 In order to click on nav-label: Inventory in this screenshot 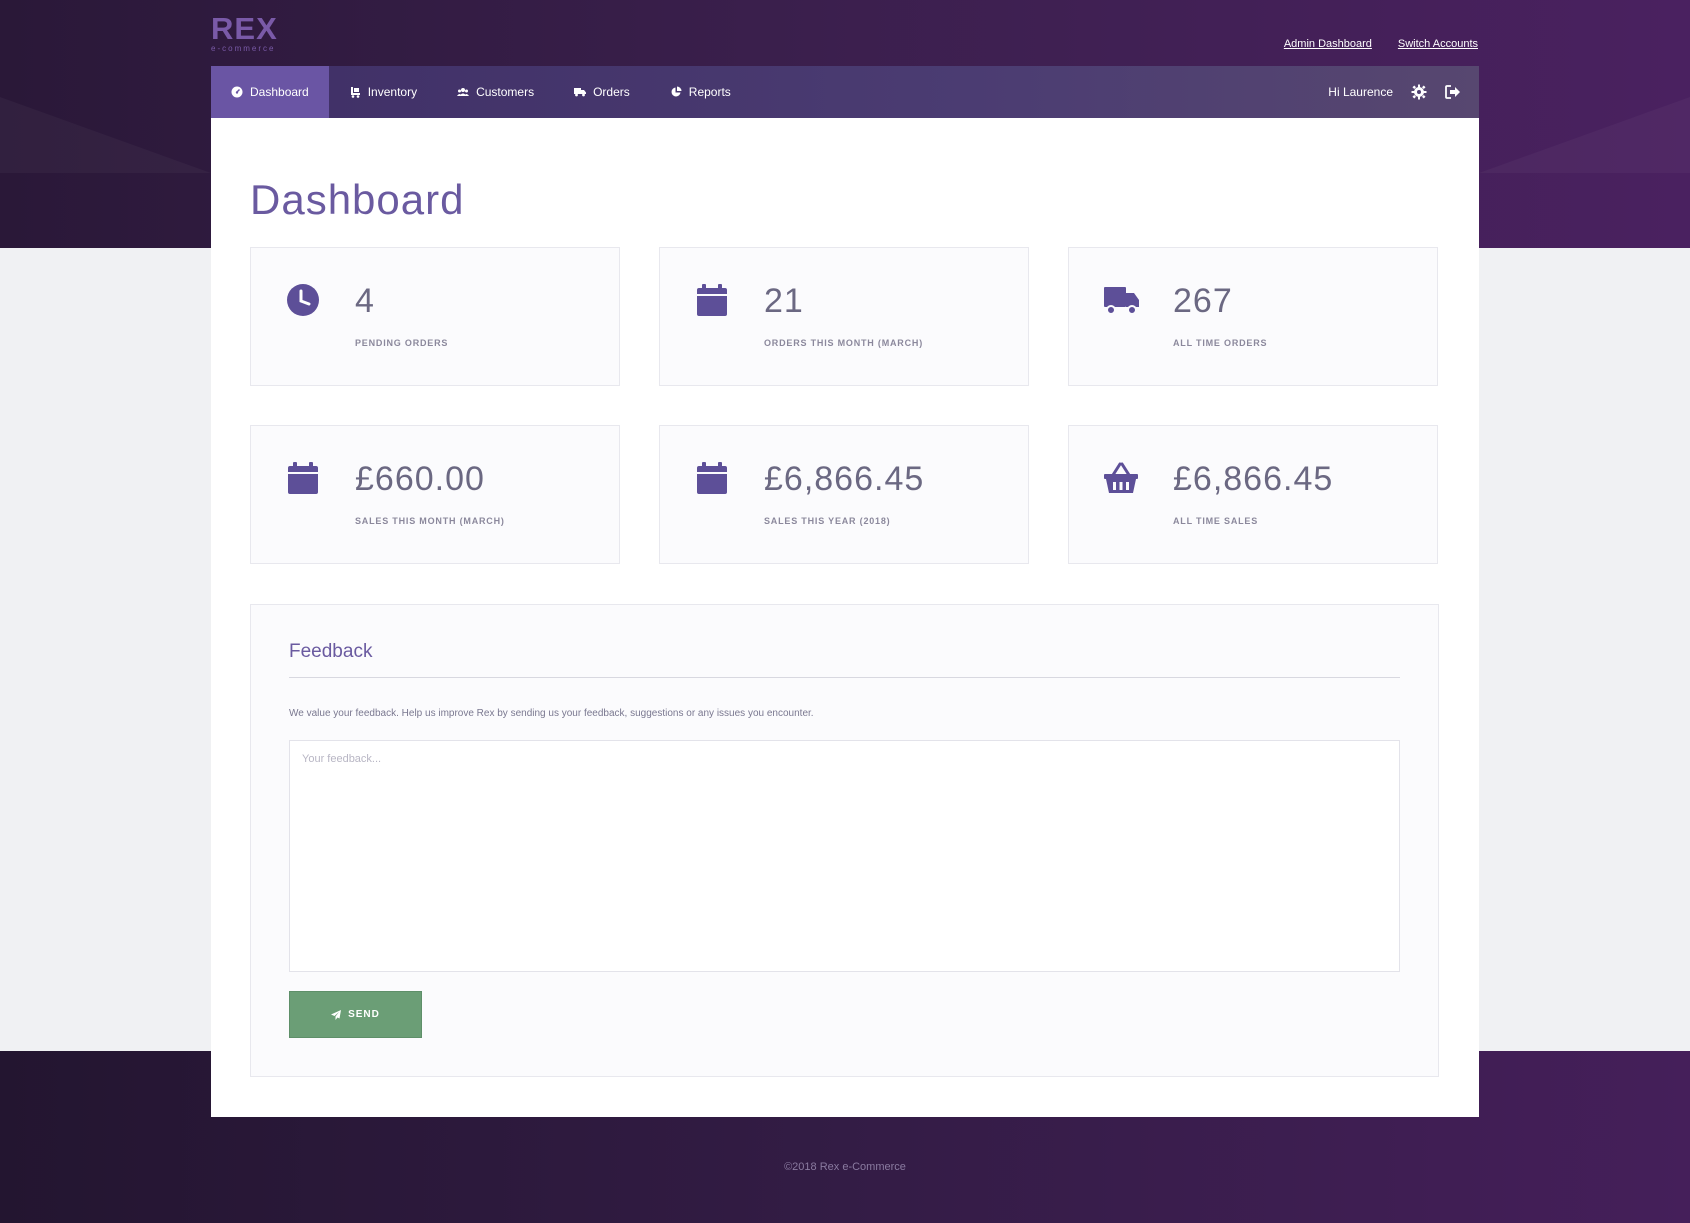, I will do `click(392, 92)`.